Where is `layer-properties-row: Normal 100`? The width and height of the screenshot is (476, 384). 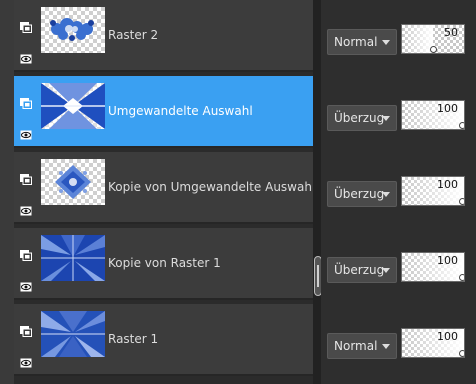
layer-properties-row: Normal 100 is located at coordinates (398, 340).